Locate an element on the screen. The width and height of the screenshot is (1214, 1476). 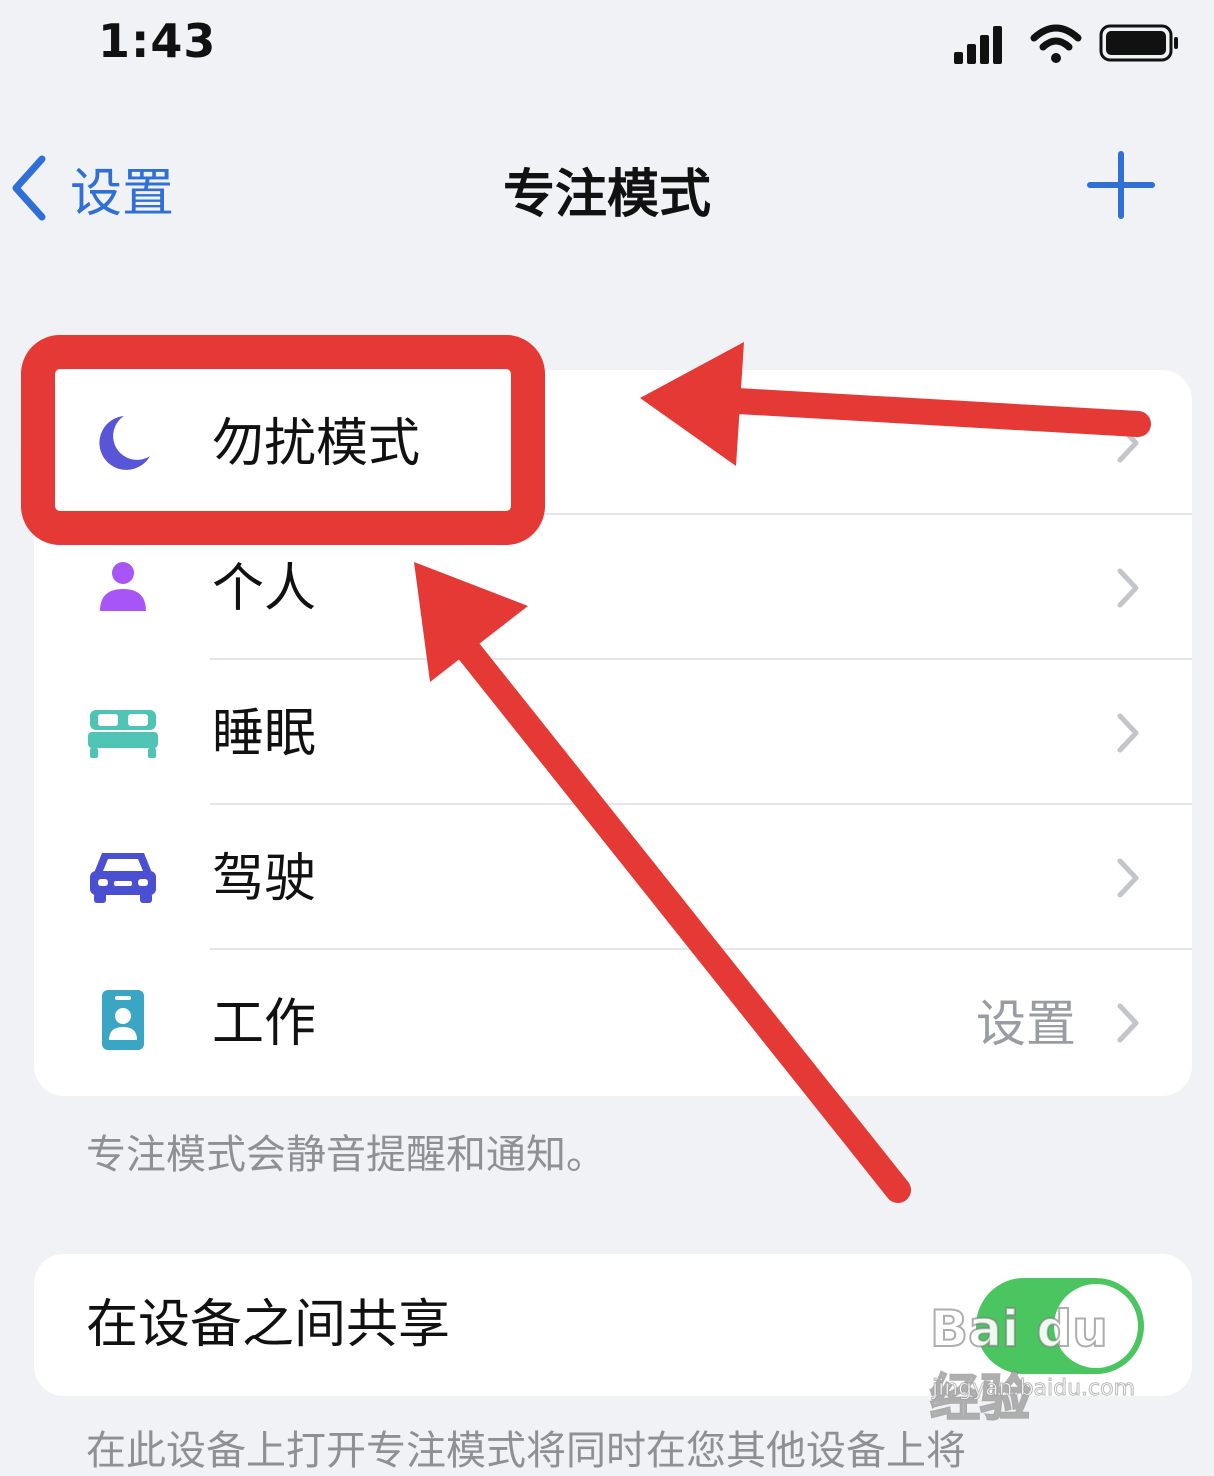
bed-icon is located at coordinates (123, 734).